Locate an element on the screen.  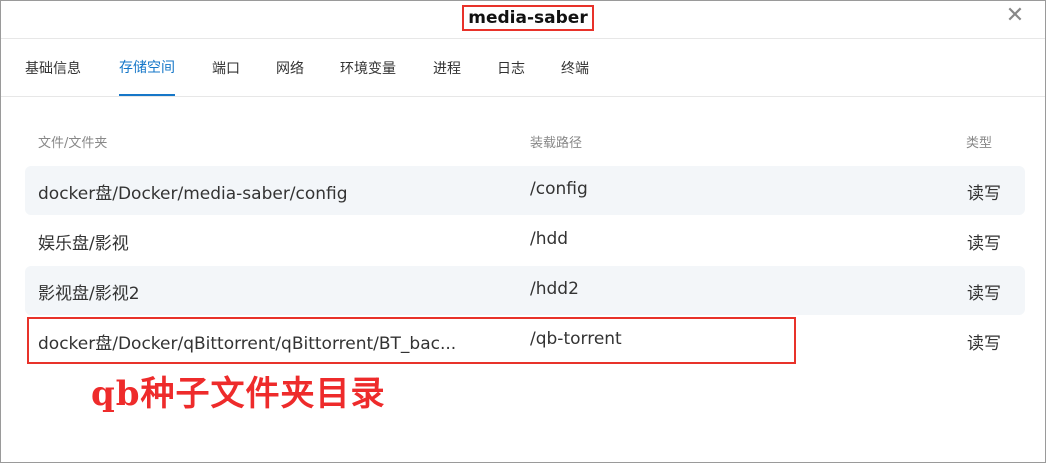
annotation-text: qb种子文件夹目录 is located at coordinates (238, 394).